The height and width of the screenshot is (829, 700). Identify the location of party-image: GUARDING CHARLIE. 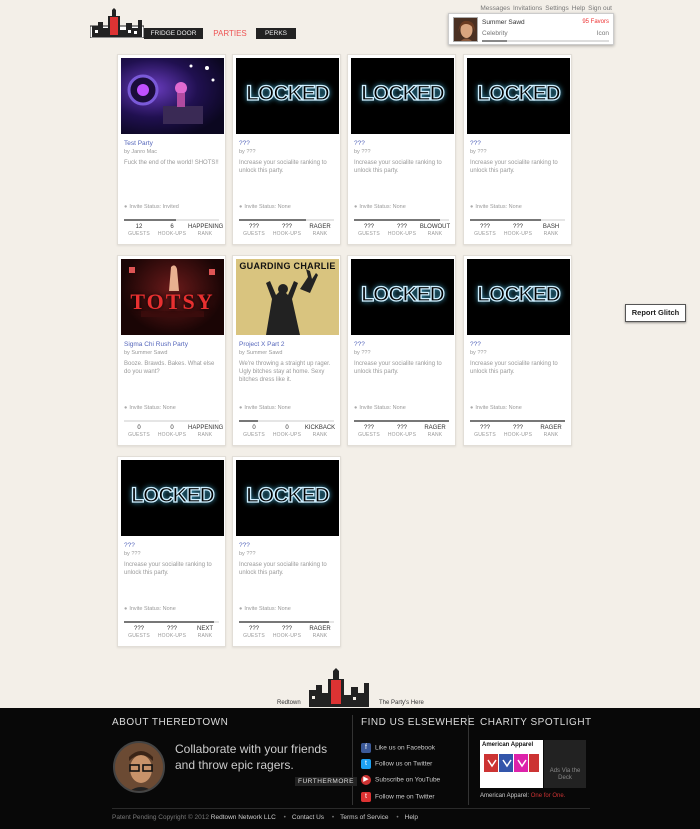
(287, 297).